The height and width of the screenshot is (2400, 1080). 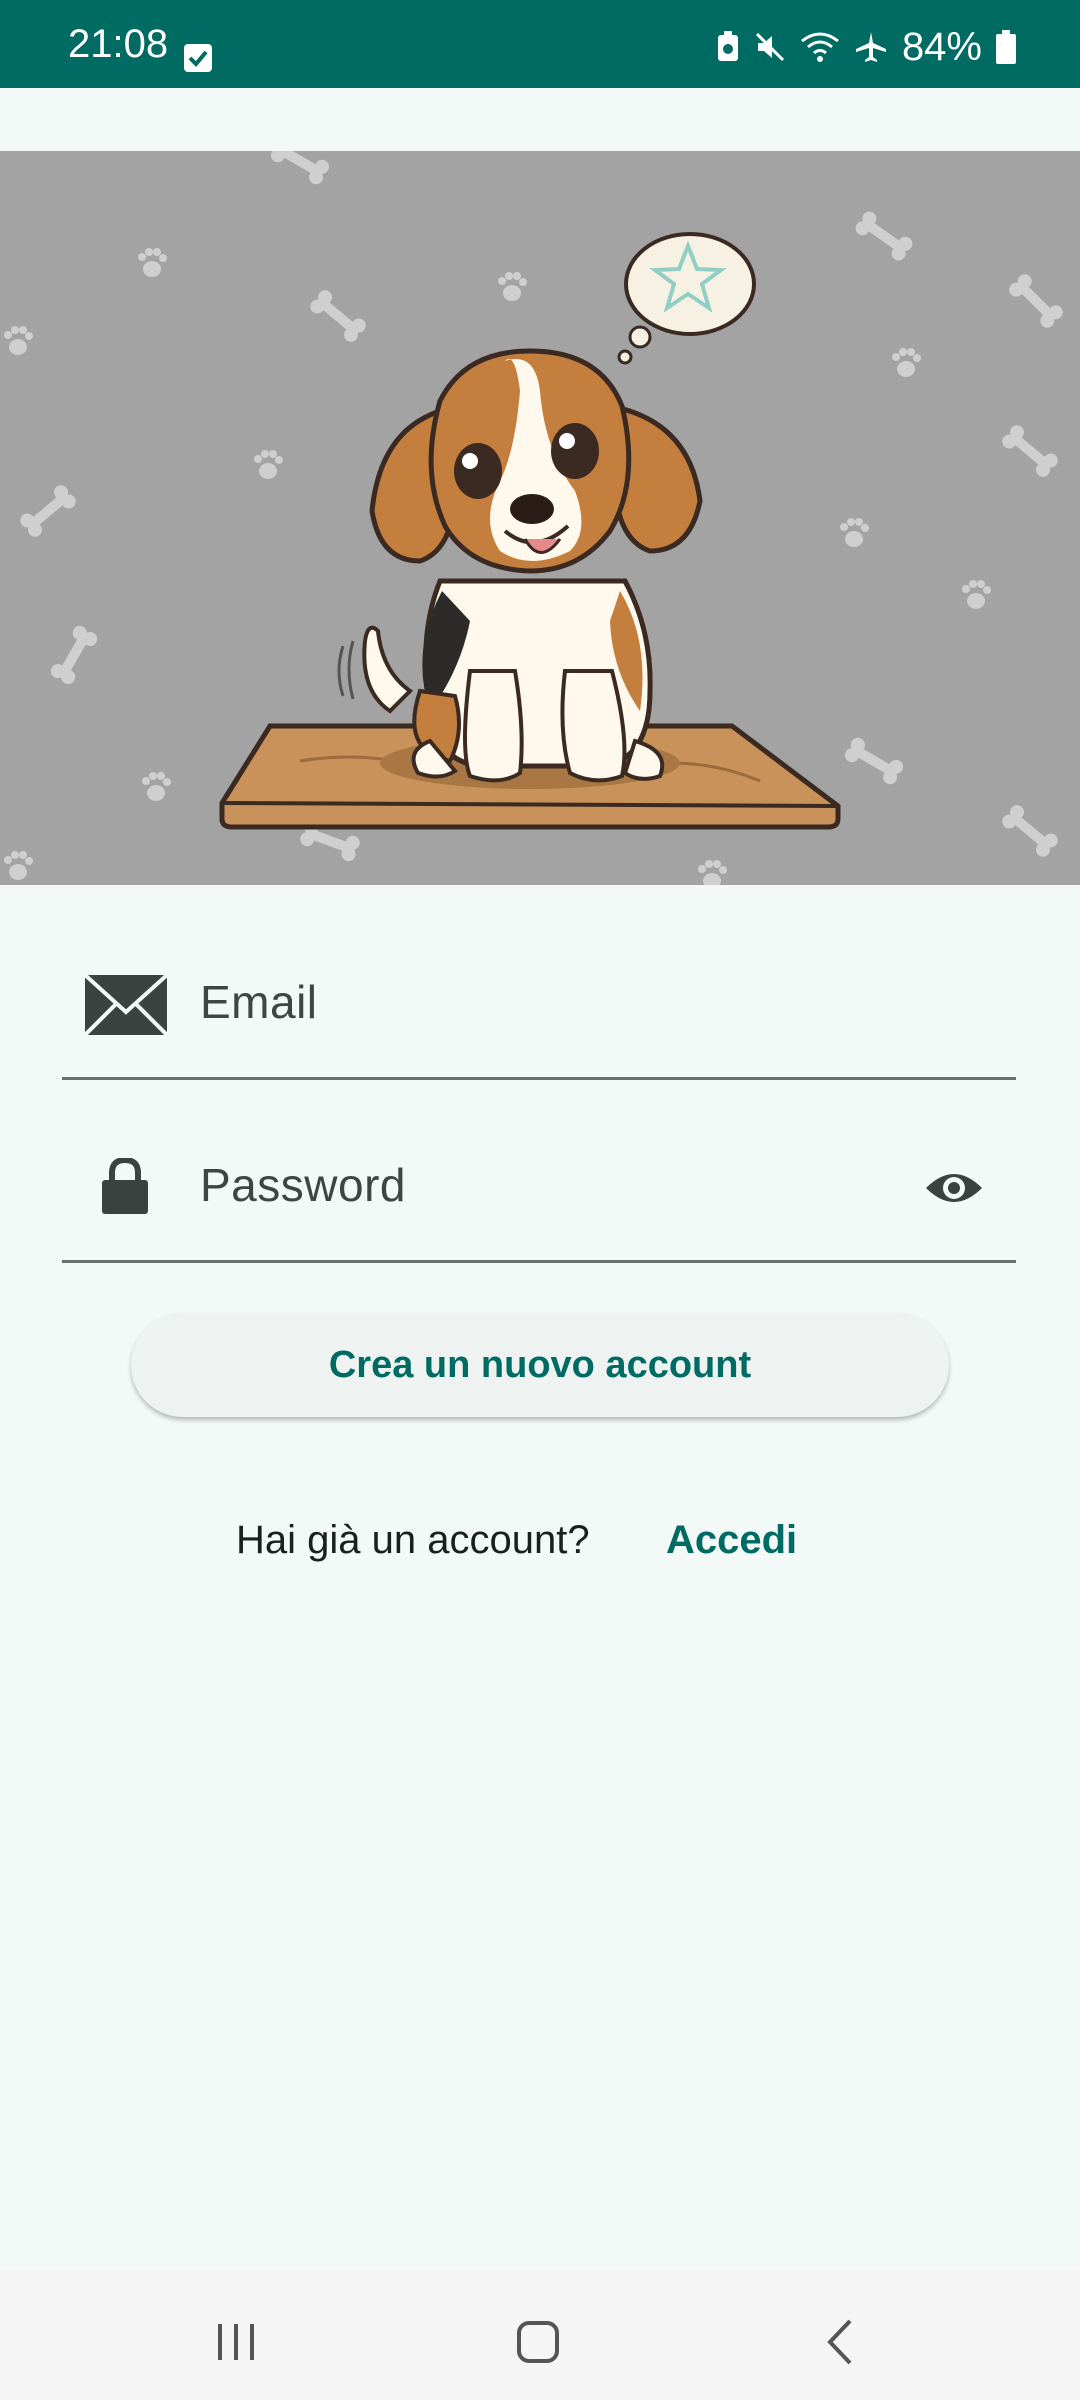 I want to click on wifi-icon, so click(x=820, y=47).